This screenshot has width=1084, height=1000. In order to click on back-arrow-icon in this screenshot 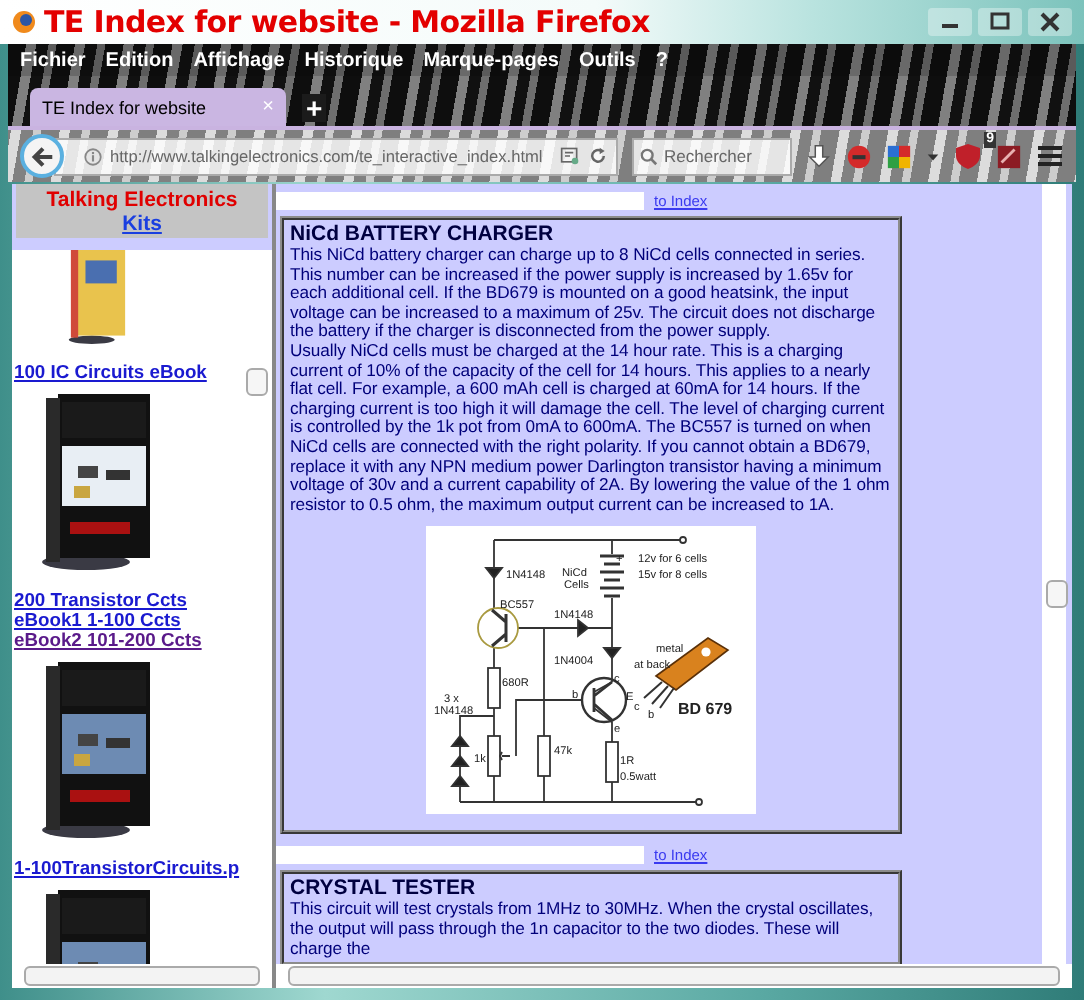, I will do `click(42, 156)`.